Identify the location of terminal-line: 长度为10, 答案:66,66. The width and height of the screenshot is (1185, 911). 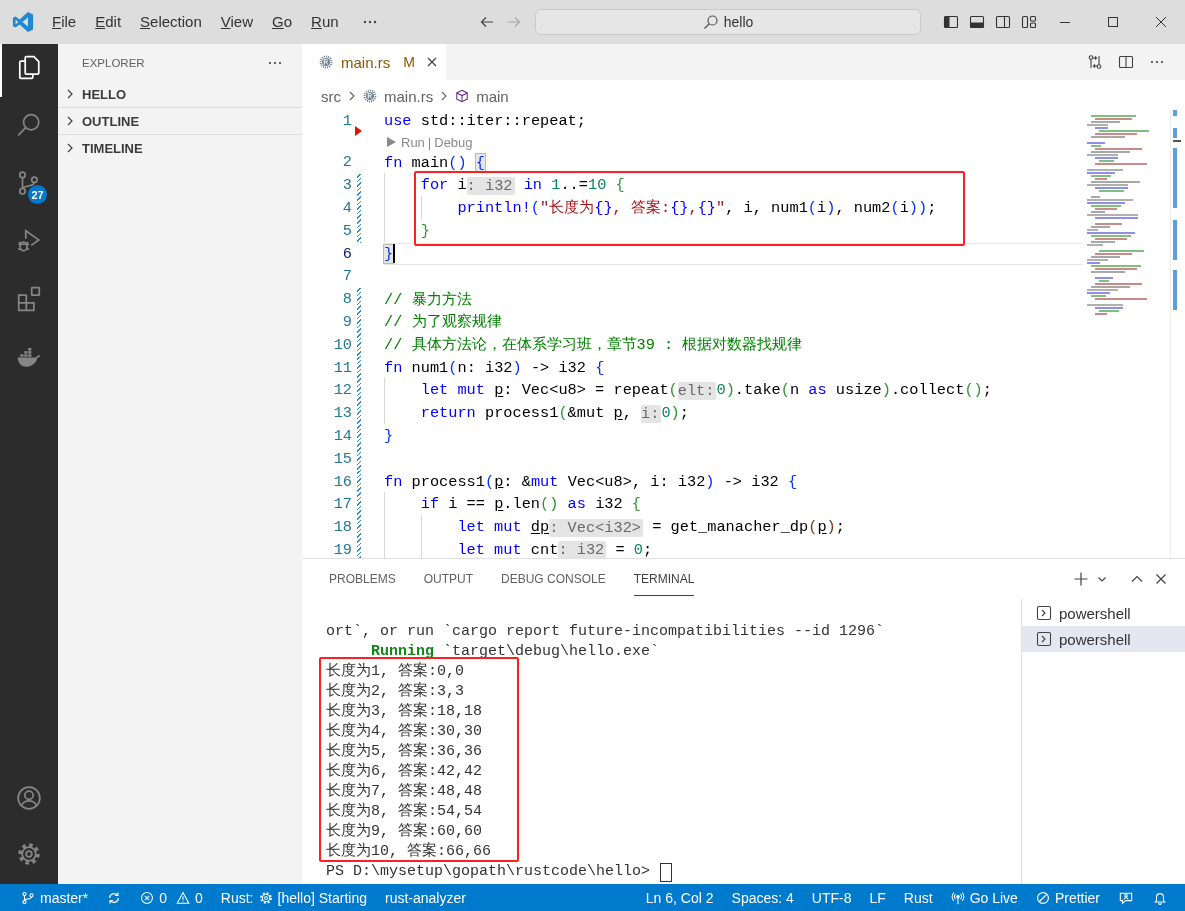
(408, 852).